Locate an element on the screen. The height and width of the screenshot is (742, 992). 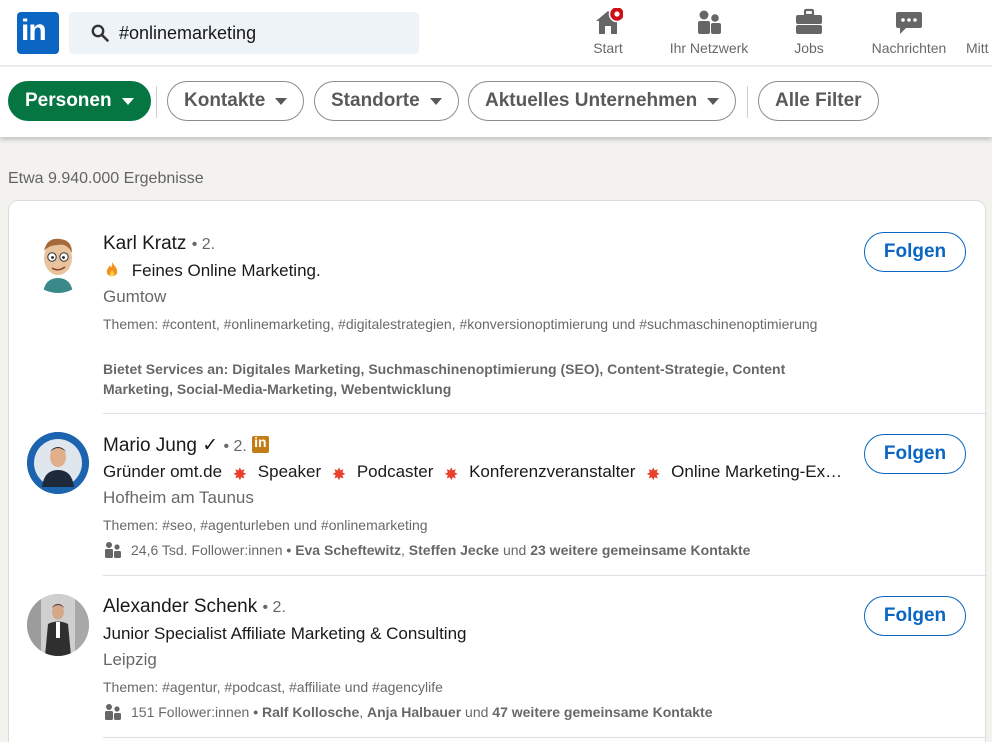
result-headline: Feines Online Marketing. is located at coordinates (473, 271).